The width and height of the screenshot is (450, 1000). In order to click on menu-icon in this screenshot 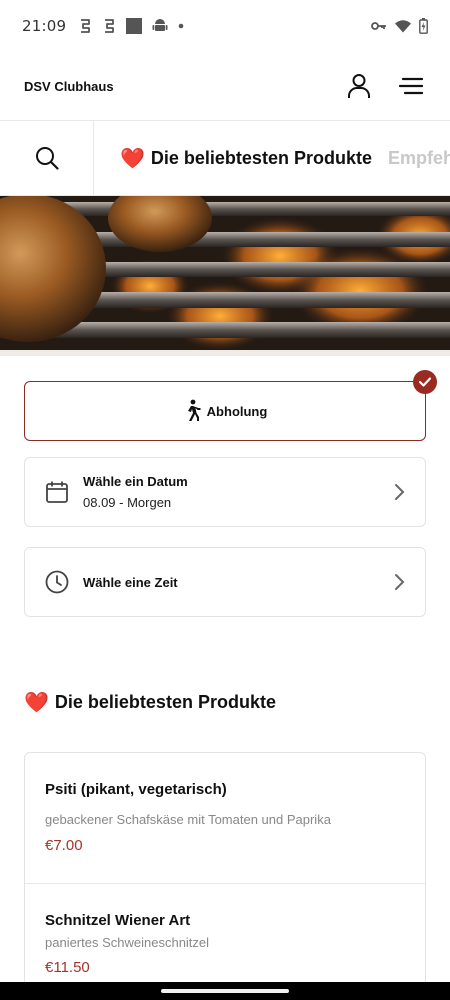, I will do `click(411, 86)`.